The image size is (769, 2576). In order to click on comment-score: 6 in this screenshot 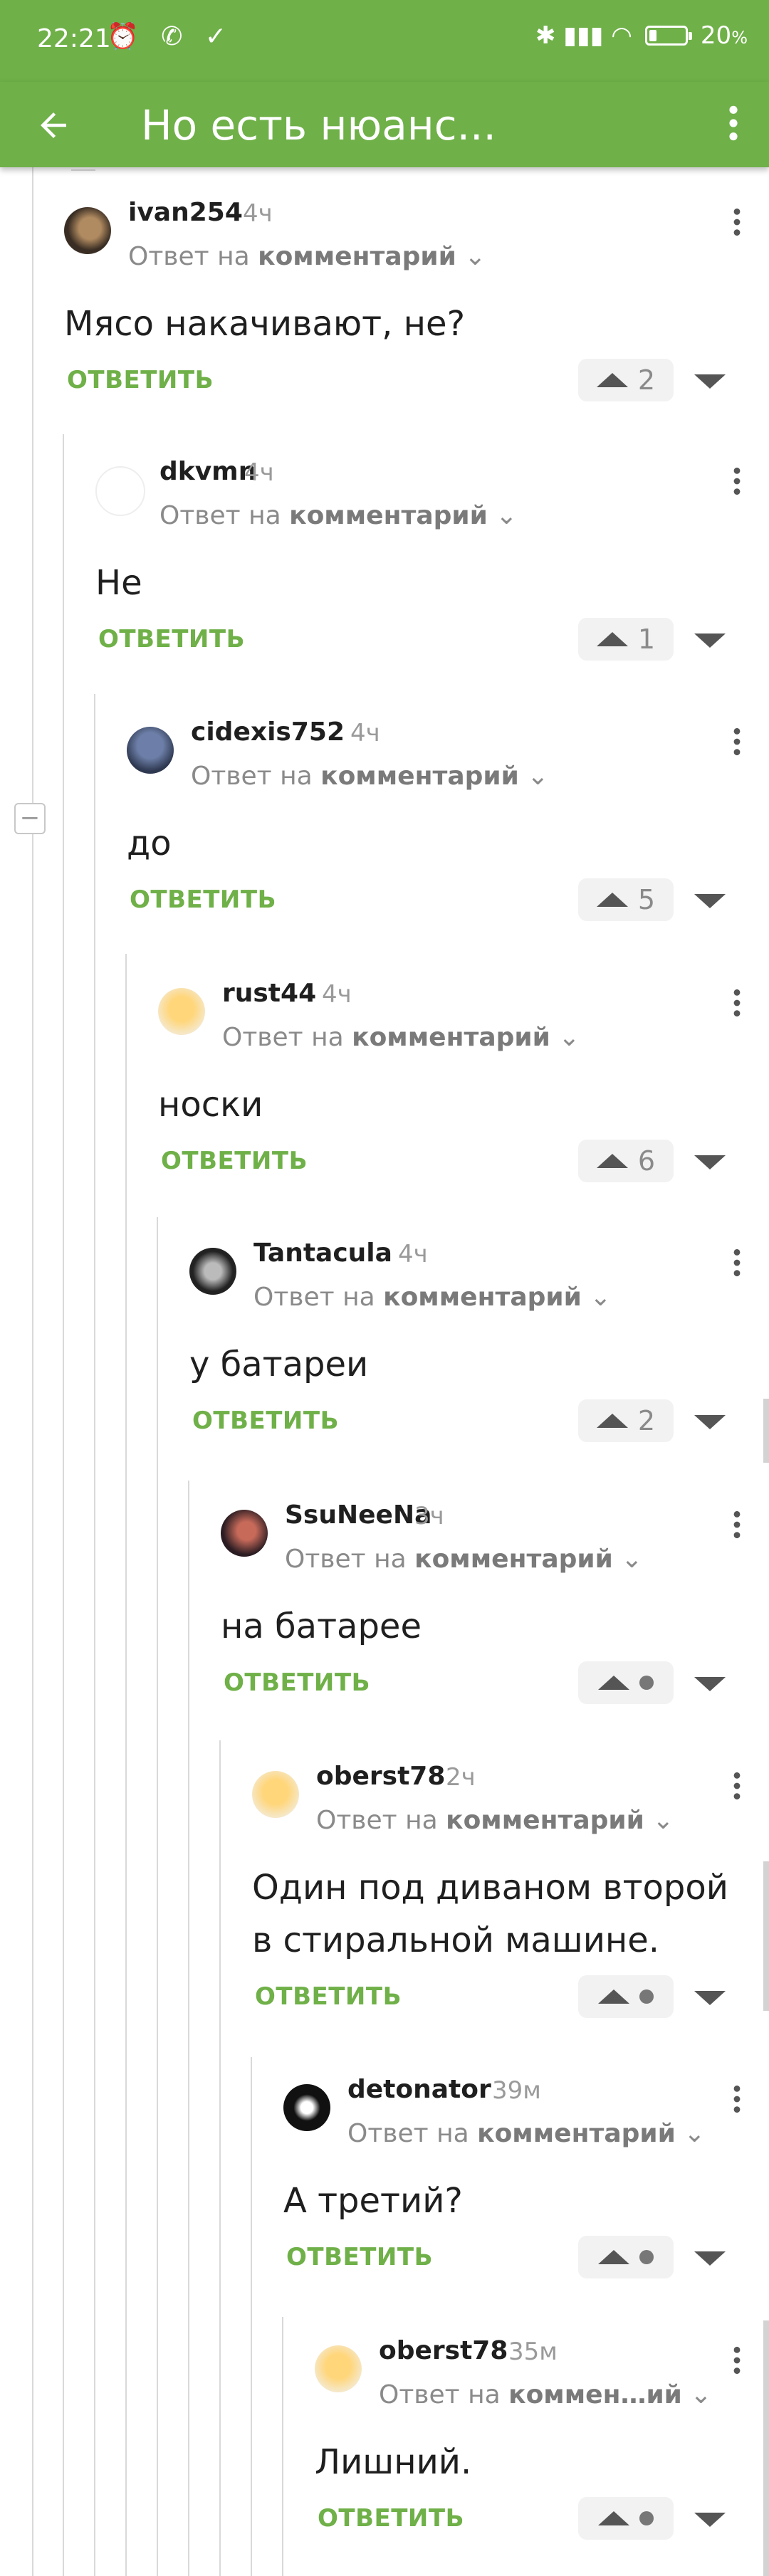, I will do `click(646, 1161)`.